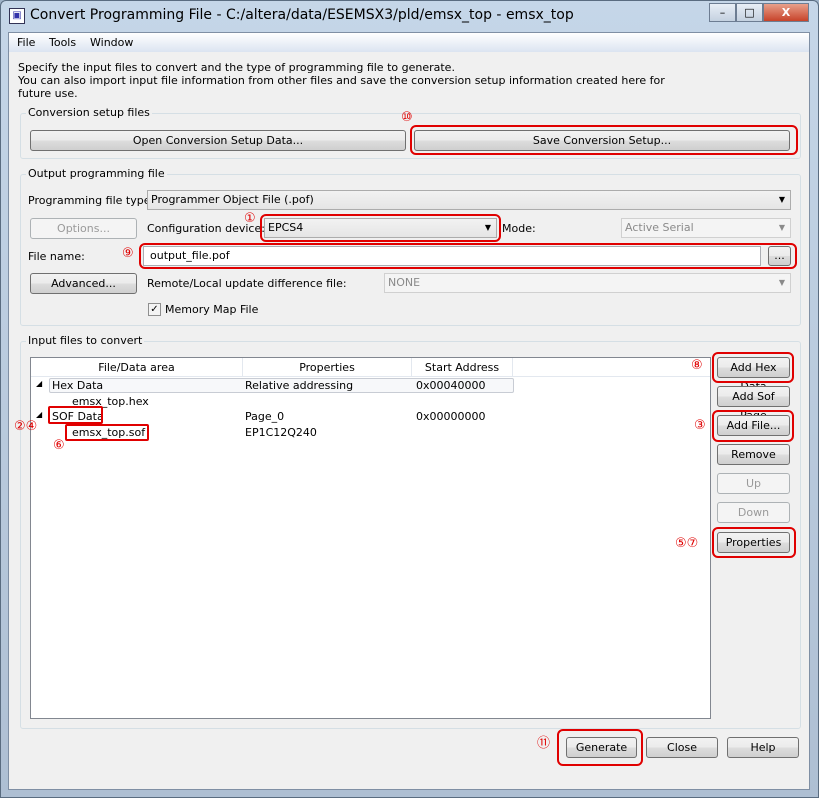  Describe the element at coordinates (753, 512) in the screenshot. I see `down-button: Down` at that location.